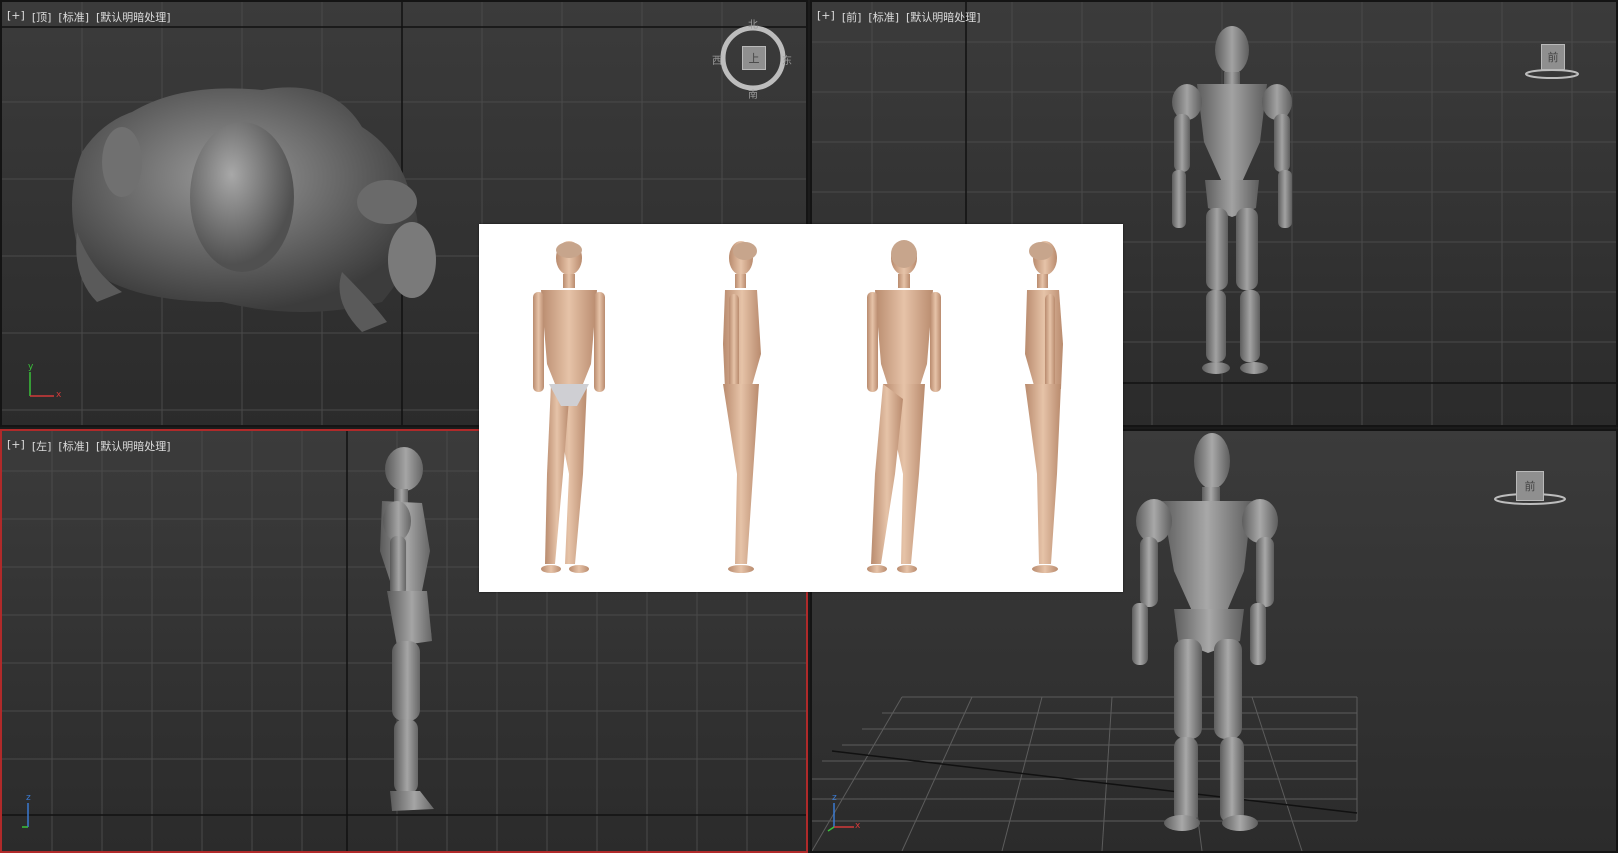 The image size is (1618, 853). What do you see at coordinates (787, 61) in the screenshot?
I see `compass-east: 东` at bounding box center [787, 61].